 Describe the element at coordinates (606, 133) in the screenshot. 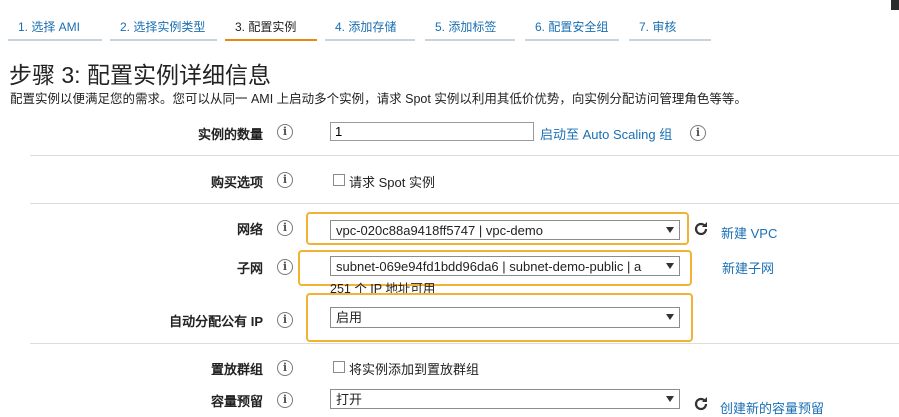

I see `auto-scaling-link: 启动至 Auto Scaling 组` at that location.